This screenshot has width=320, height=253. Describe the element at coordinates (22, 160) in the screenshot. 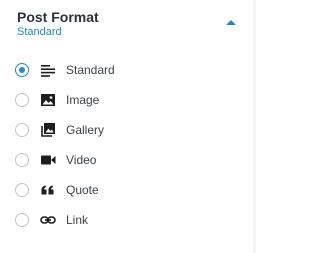

I see `format-radio-video` at that location.